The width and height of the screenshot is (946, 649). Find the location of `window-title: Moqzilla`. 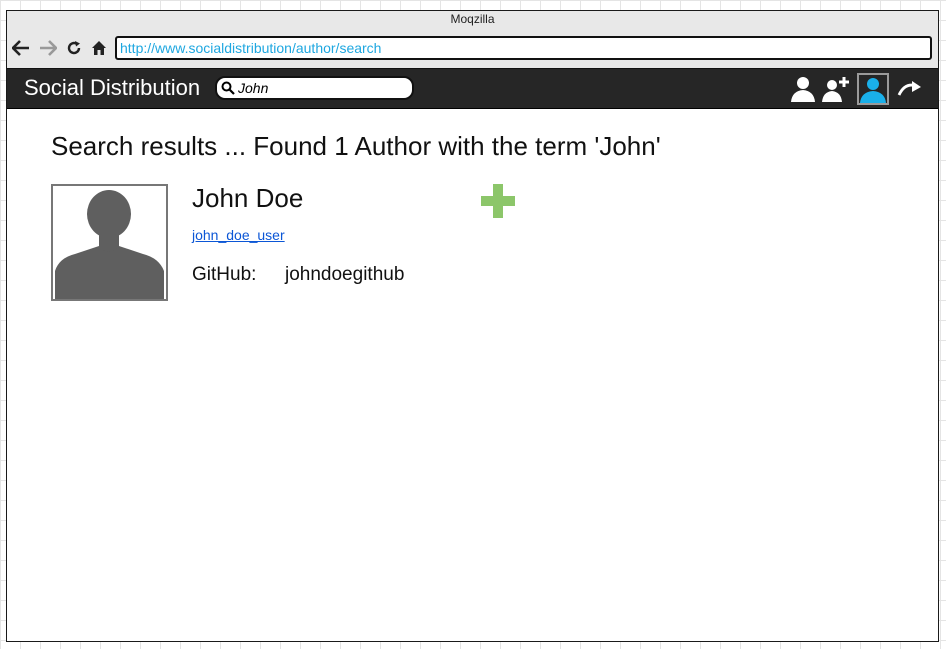

window-title: Moqzilla is located at coordinates (472, 20).